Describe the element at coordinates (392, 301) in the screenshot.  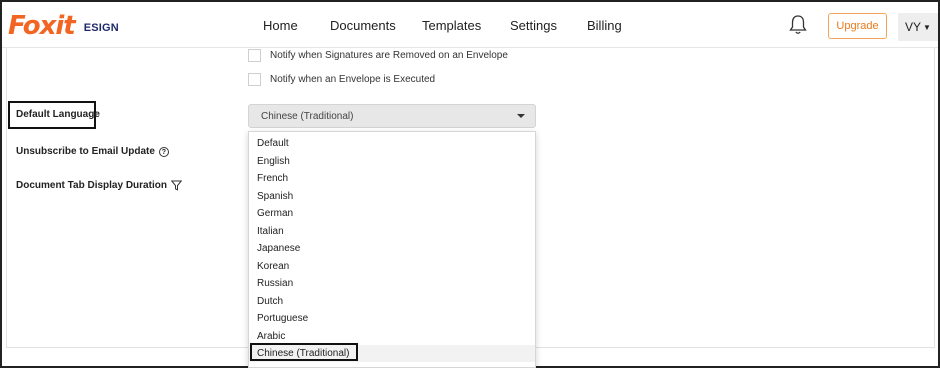
I see `language-option: Dutch` at that location.